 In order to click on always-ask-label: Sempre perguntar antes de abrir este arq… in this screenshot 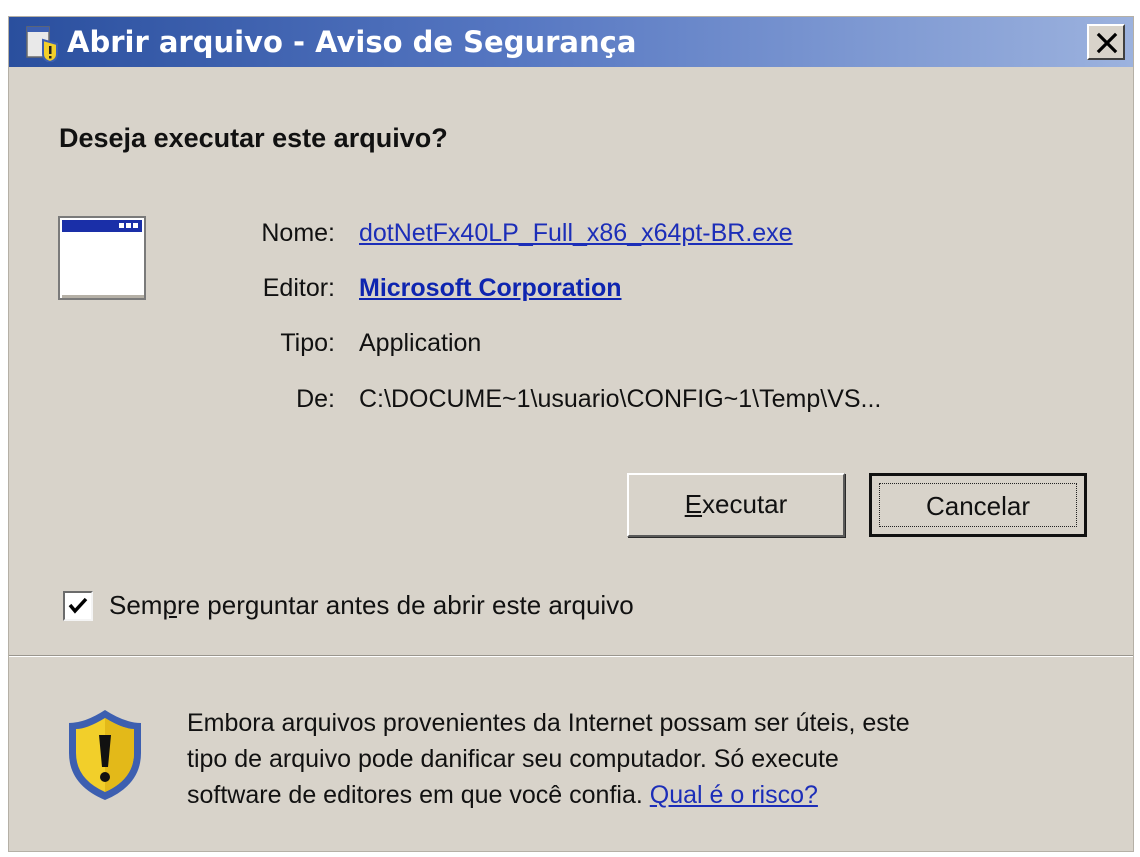, I will do `click(371, 605)`.